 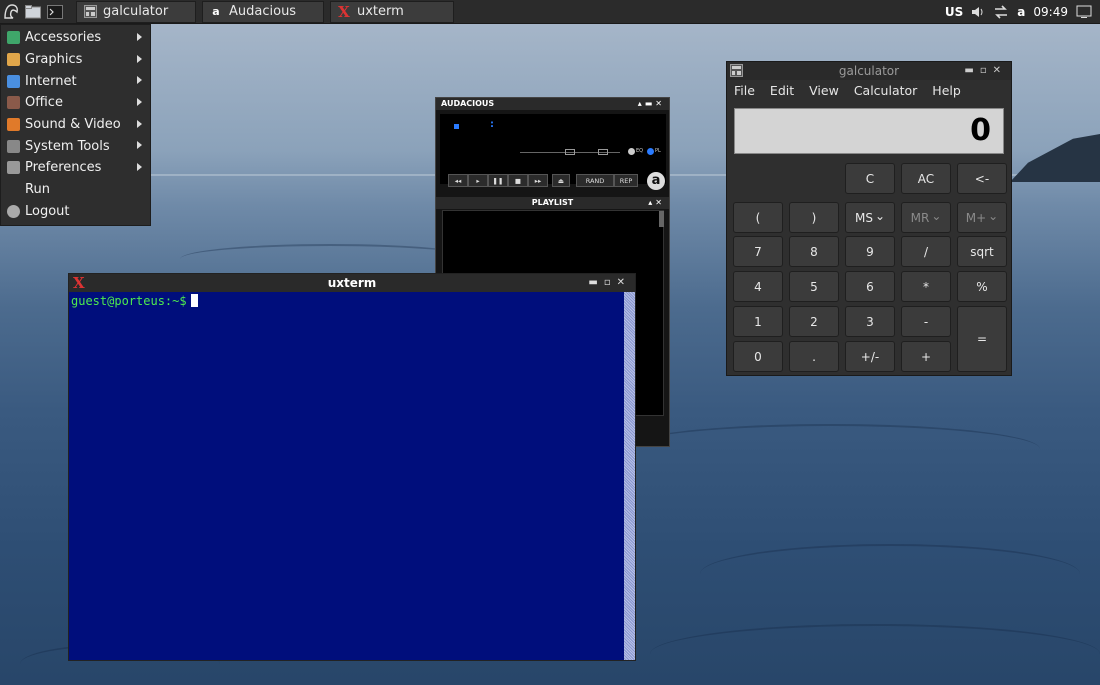 I want to click on balance-knob, so click(x=603, y=152).